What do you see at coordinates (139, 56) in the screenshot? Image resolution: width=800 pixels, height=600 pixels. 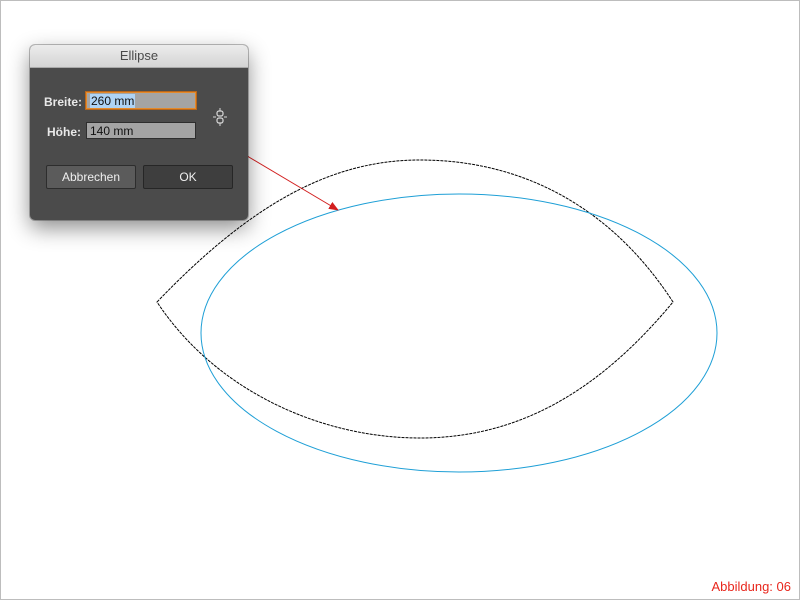 I see `dialog-title: Ellipse` at bounding box center [139, 56].